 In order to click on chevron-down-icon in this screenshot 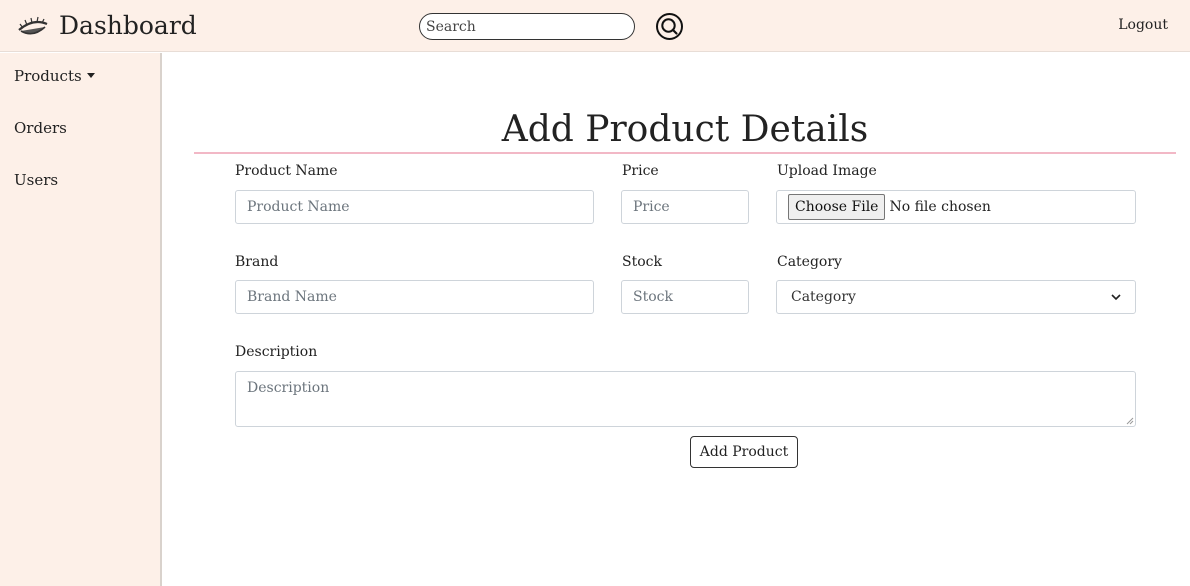, I will do `click(1116, 297)`.